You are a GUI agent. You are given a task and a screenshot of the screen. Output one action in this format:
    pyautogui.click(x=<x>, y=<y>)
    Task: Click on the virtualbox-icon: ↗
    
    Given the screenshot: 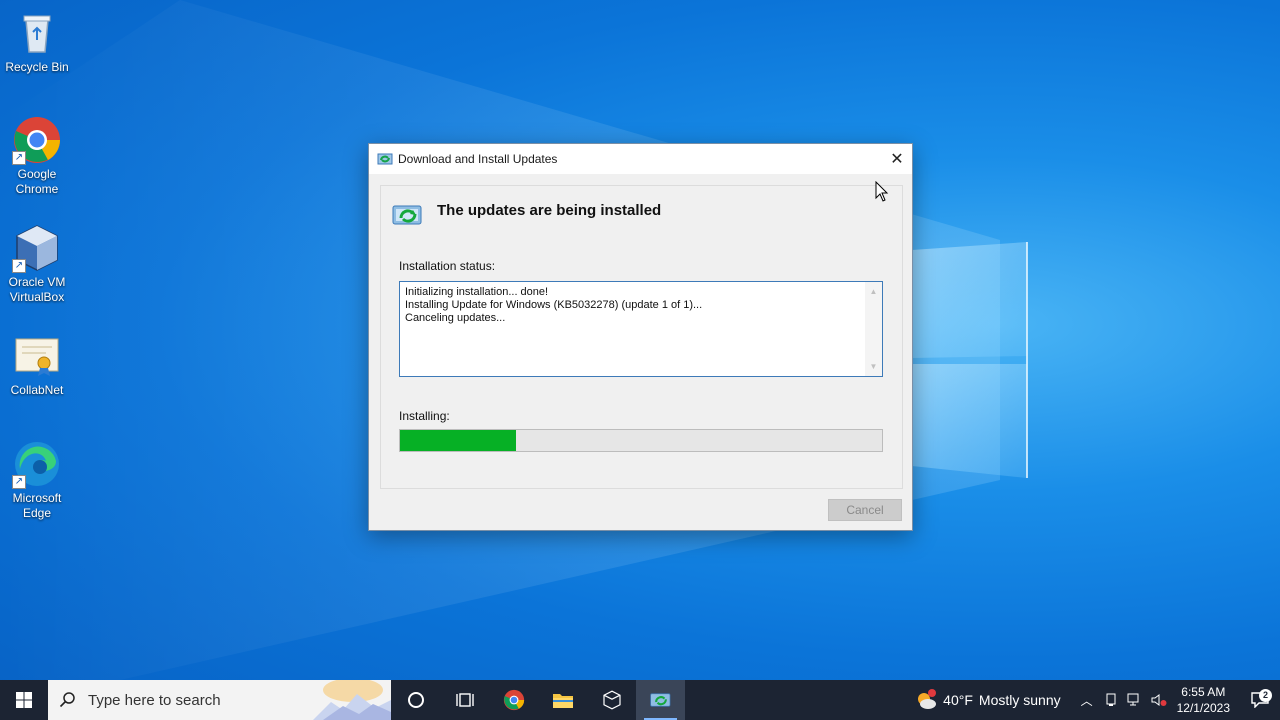 What is the action you would take?
    pyautogui.click(x=37, y=248)
    